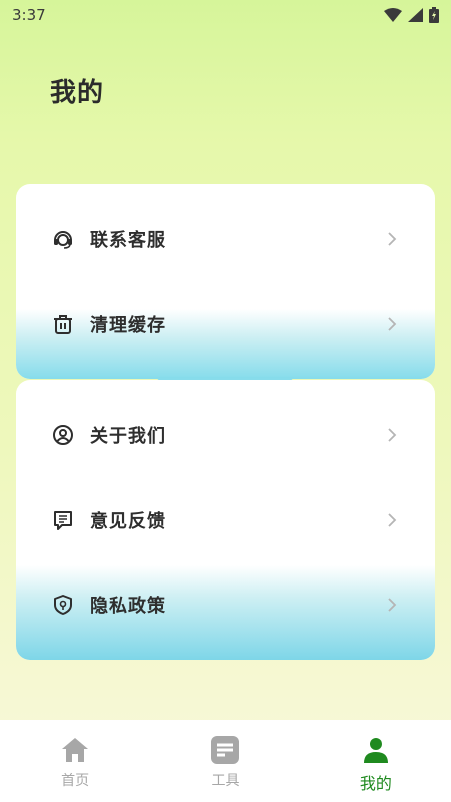 This screenshot has width=451, height=802. What do you see at coordinates (225, 15) in the screenshot?
I see `status-bar: 3:37` at bounding box center [225, 15].